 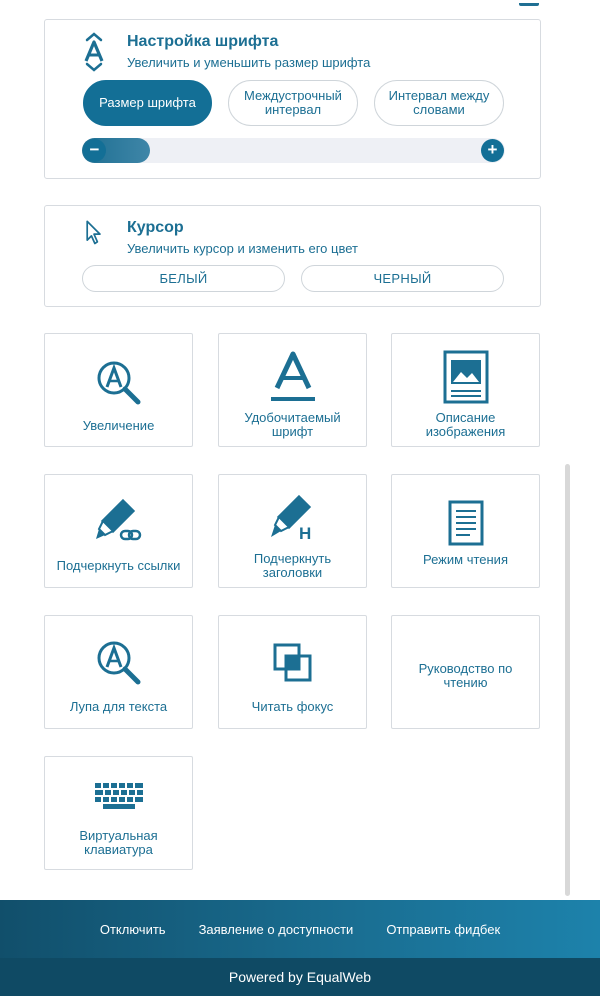 What do you see at coordinates (292, 565) in the screenshot?
I see `tile-label: Подчеркнуть заголовки` at bounding box center [292, 565].